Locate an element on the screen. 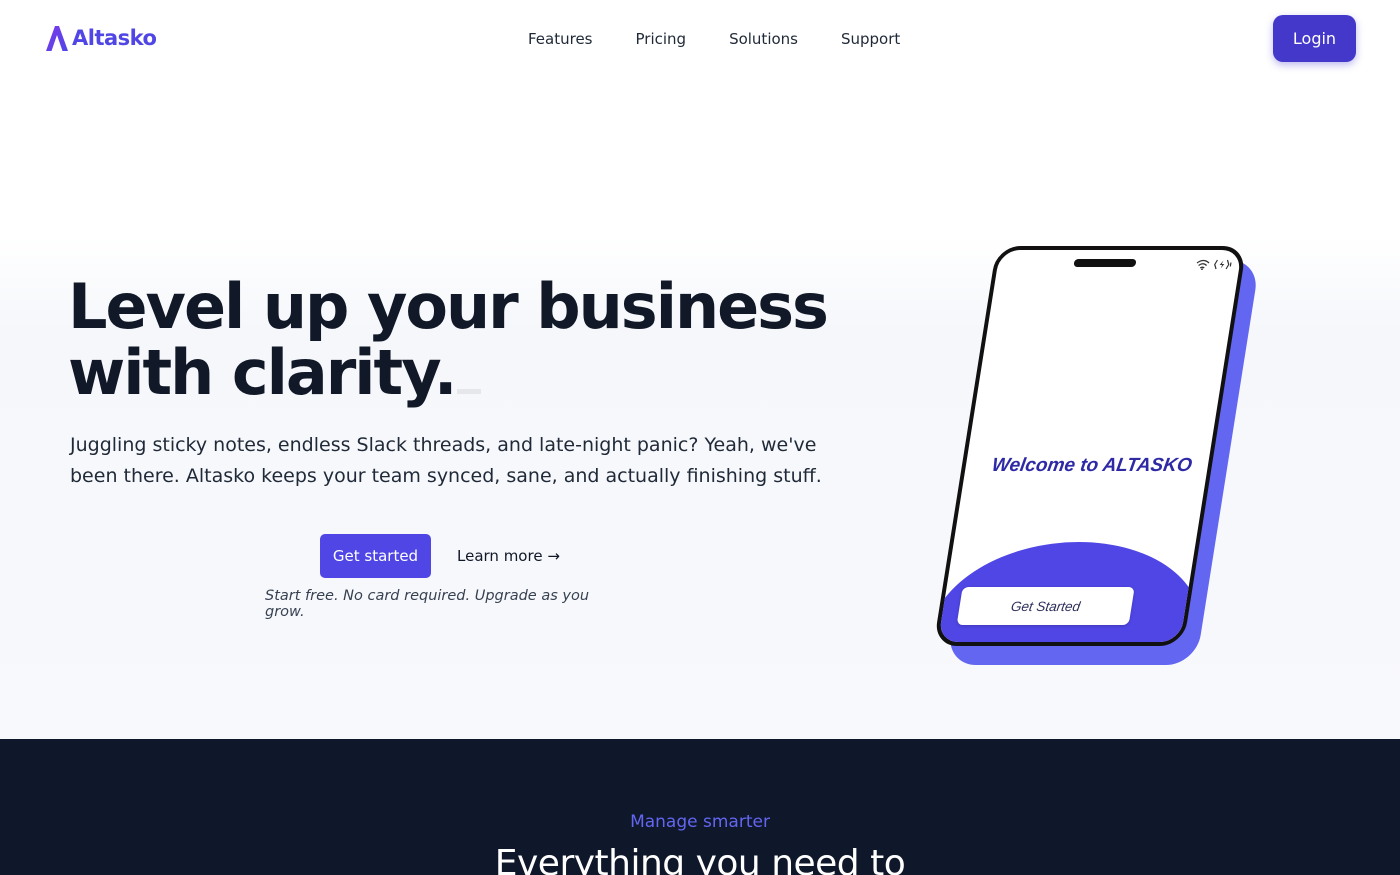 Image resolution: width=1400 pixels, height=875 pixels. brand-name: Altasko is located at coordinates (114, 38).